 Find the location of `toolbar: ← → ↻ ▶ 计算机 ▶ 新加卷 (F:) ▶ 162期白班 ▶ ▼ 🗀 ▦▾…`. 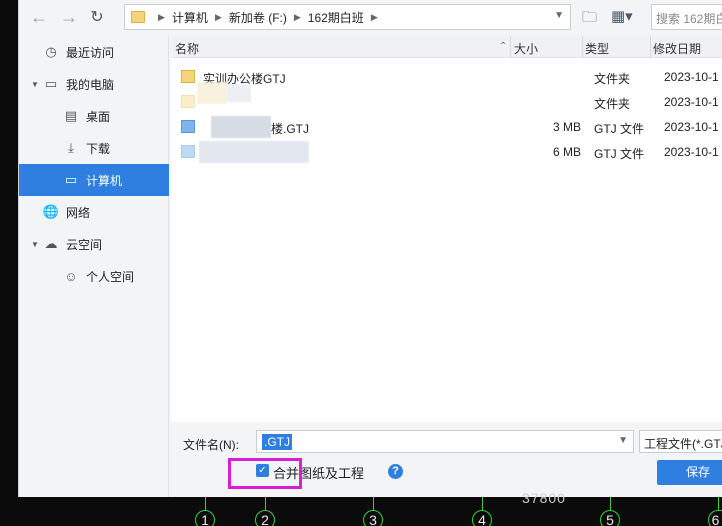

toolbar: ← → ↻ ▶ 计算机 ▶ 新加卷 (F:) ▶ 162期白班 ▶ ▼ 🗀 ▦▾… is located at coordinates (370, 17).